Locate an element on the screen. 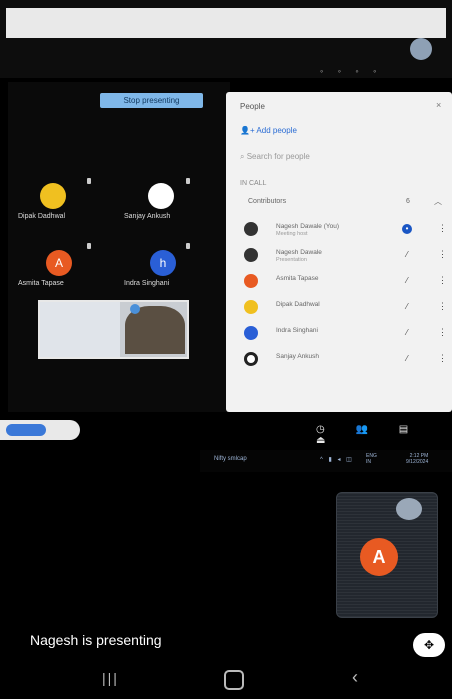  video-background is located at coordinates (80, 329).